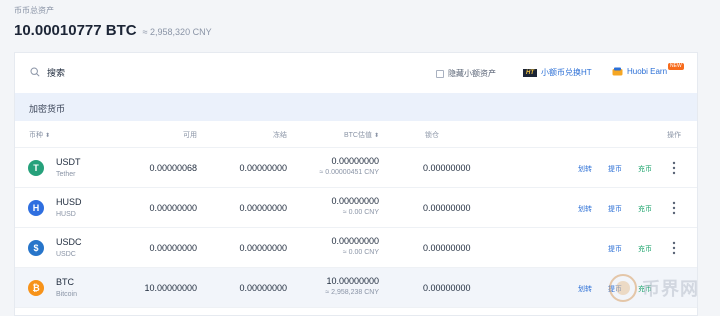  What do you see at coordinates (65, 282) in the screenshot?
I see `coin-symbol: BTC` at bounding box center [65, 282].